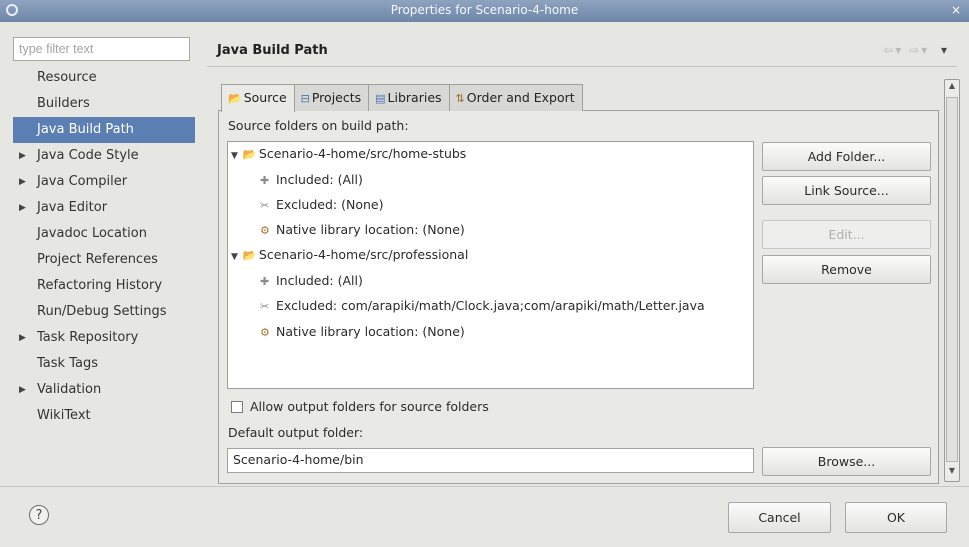 This screenshot has width=969, height=547. I want to click on exclusion-filter-icon: ✂, so click(265, 306).